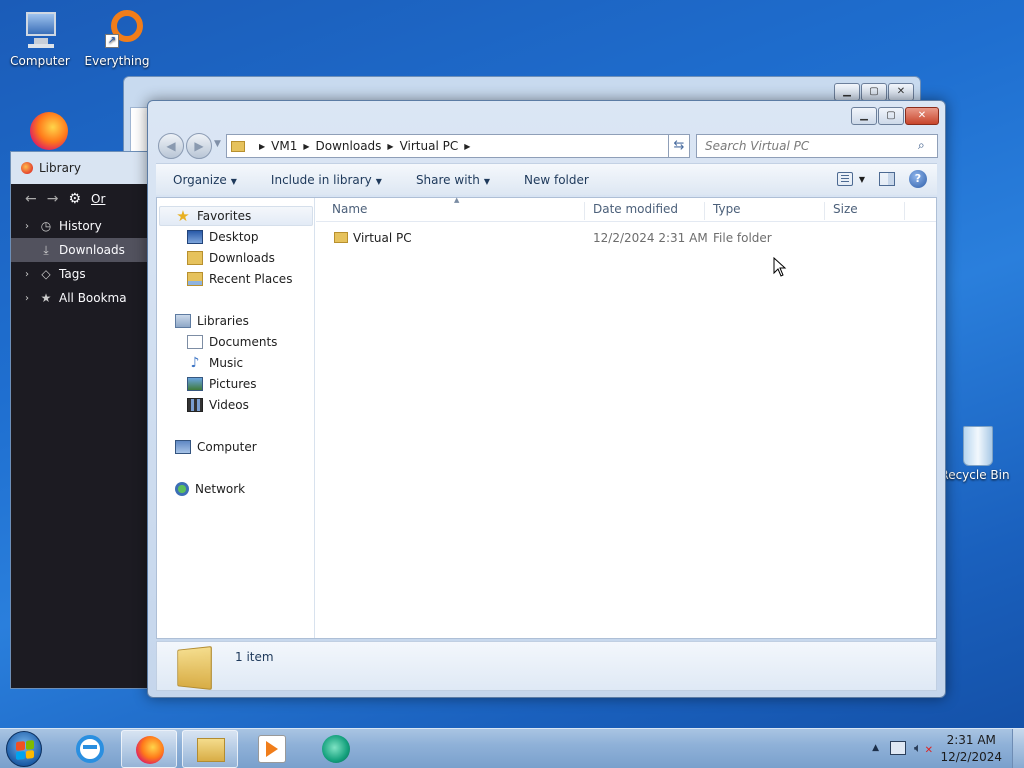 This screenshot has width=1024, height=768. I want to click on taskbar-media-player, so click(272, 749).